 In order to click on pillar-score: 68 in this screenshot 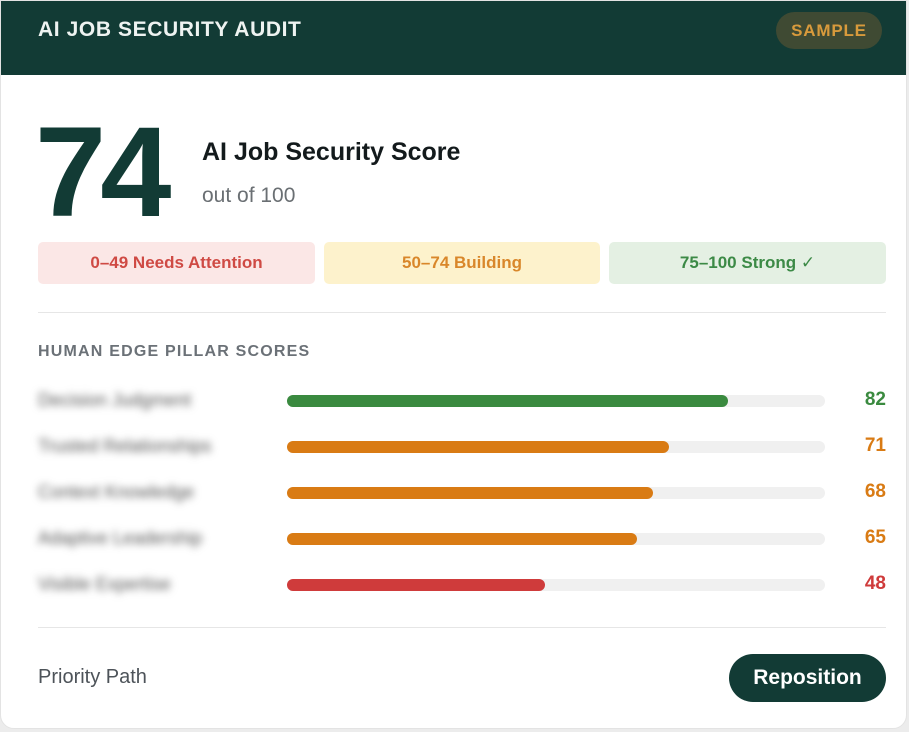, I will do `click(875, 491)`.